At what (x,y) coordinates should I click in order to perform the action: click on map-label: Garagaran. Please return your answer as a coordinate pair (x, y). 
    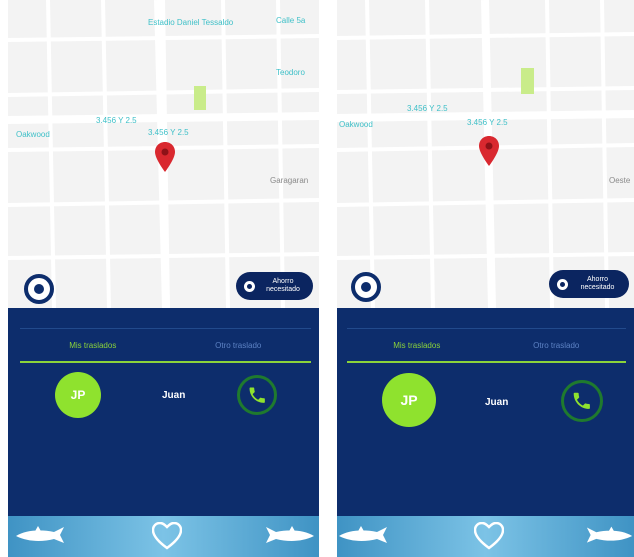
    Looking at the image, I should click on (289, 180).